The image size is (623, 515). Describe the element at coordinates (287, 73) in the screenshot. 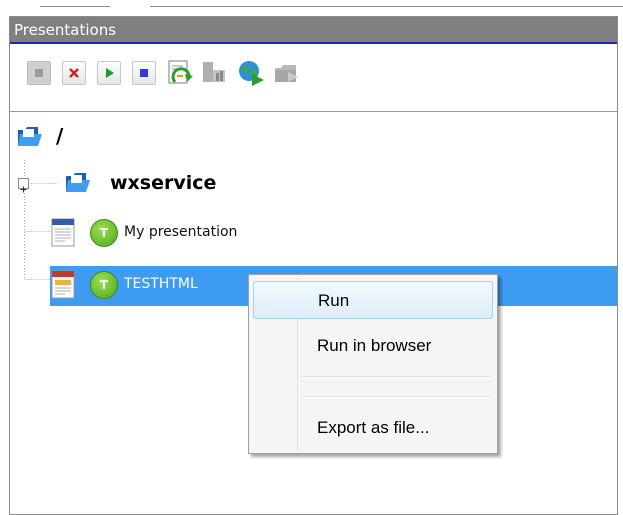

I see `export-icon` at that location.